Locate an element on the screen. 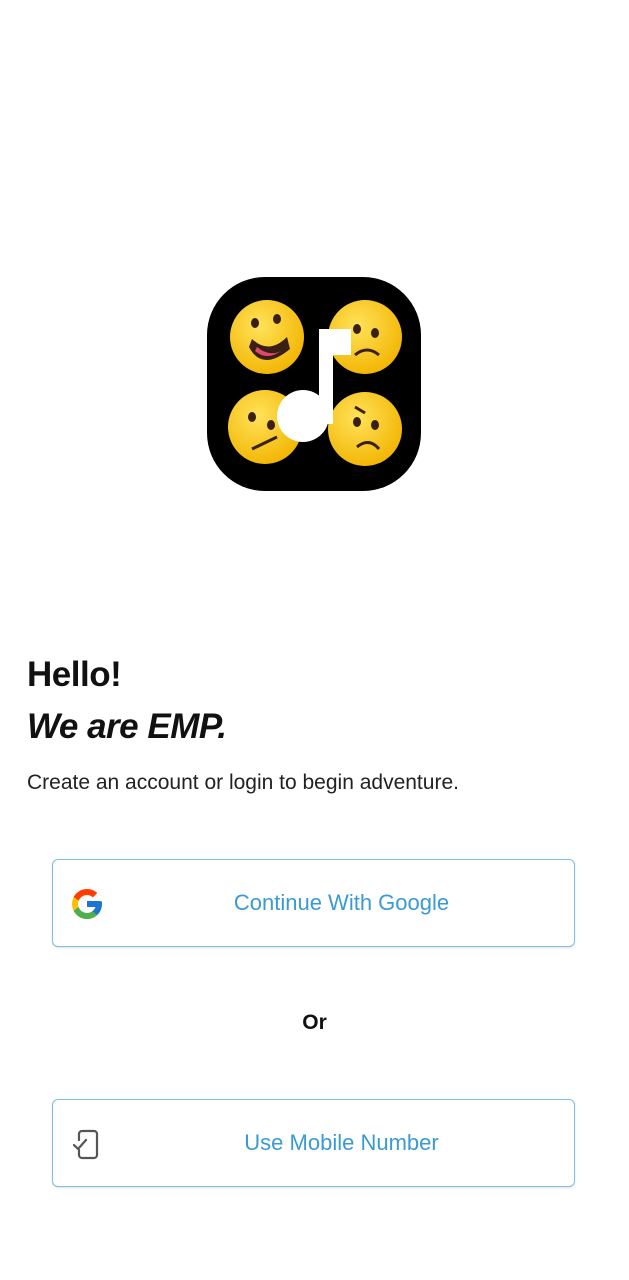 The width and height of the screenshot is (629, 1280). continue-with-google-button: Continue With Google is located at coordinates (313, 903).